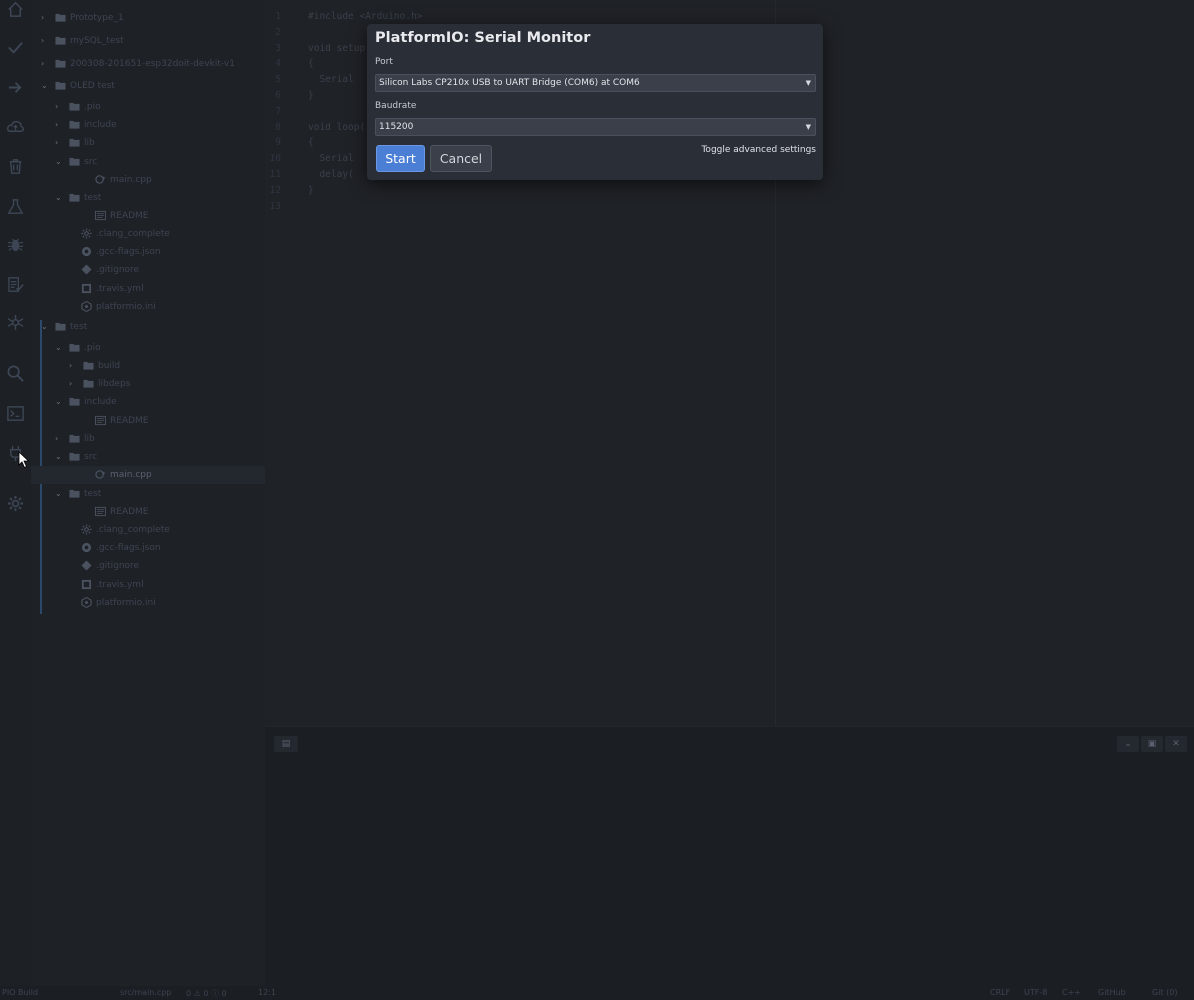 Image resolution: width=1194 pixels, height=1000 pixels. I want to click on tree-folder: › Prototype_1, so click(148, 18).